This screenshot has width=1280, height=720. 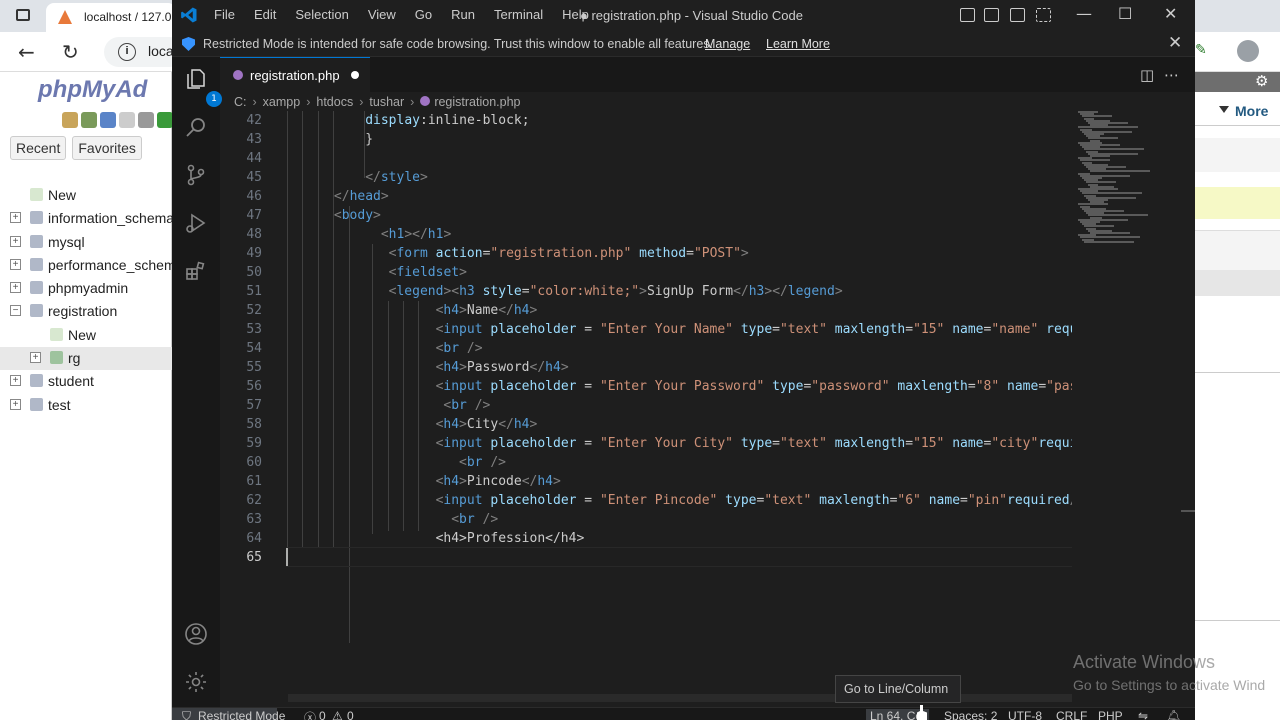 I want to click on code-line: 46 </head>, so click(x=646, y=196).